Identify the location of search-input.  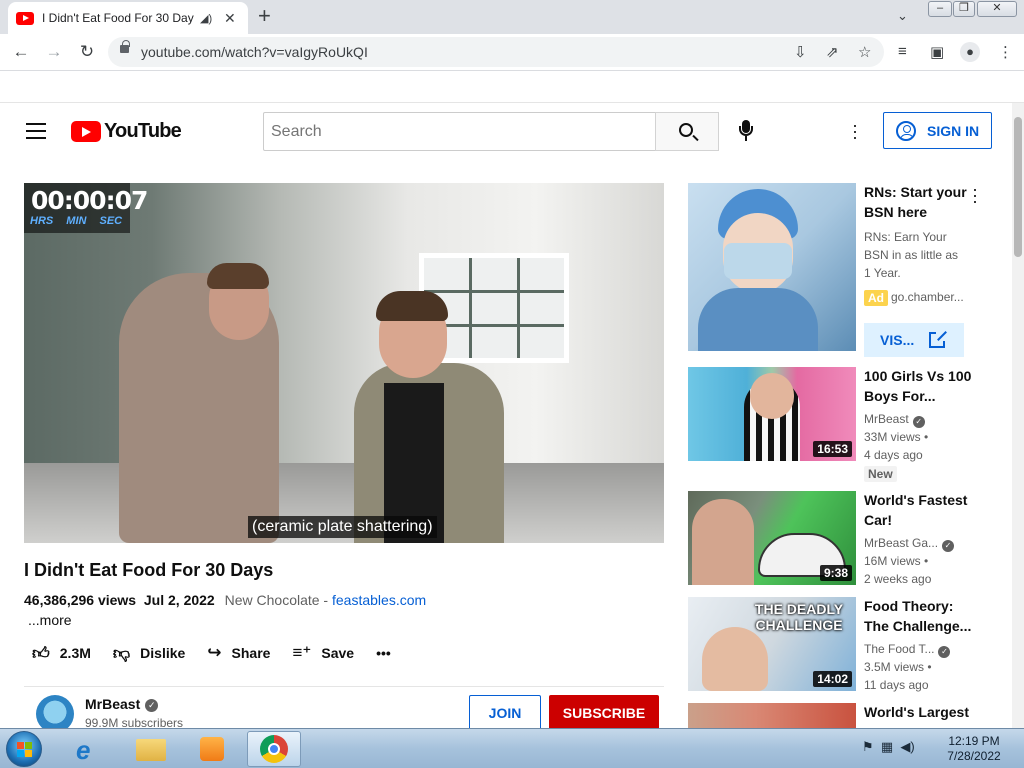
(459, 131).